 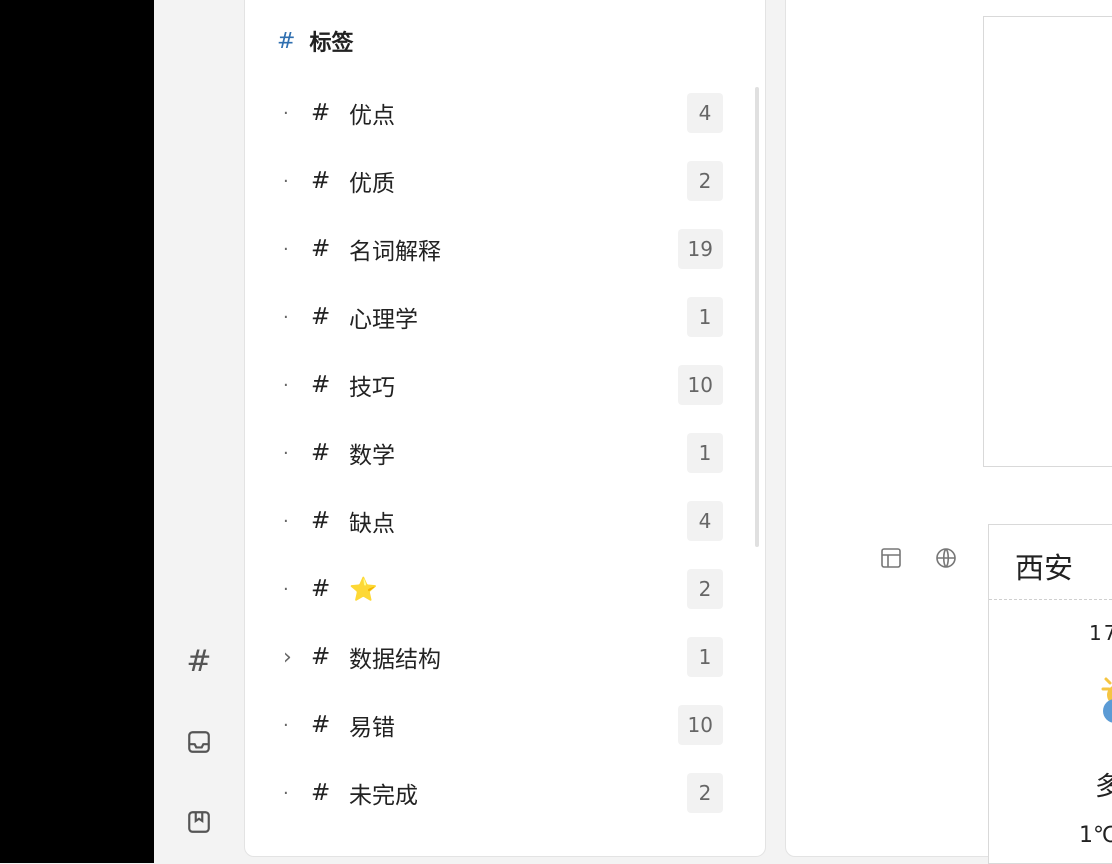 I want to click on globe-icon, so click(x=946, y=558).